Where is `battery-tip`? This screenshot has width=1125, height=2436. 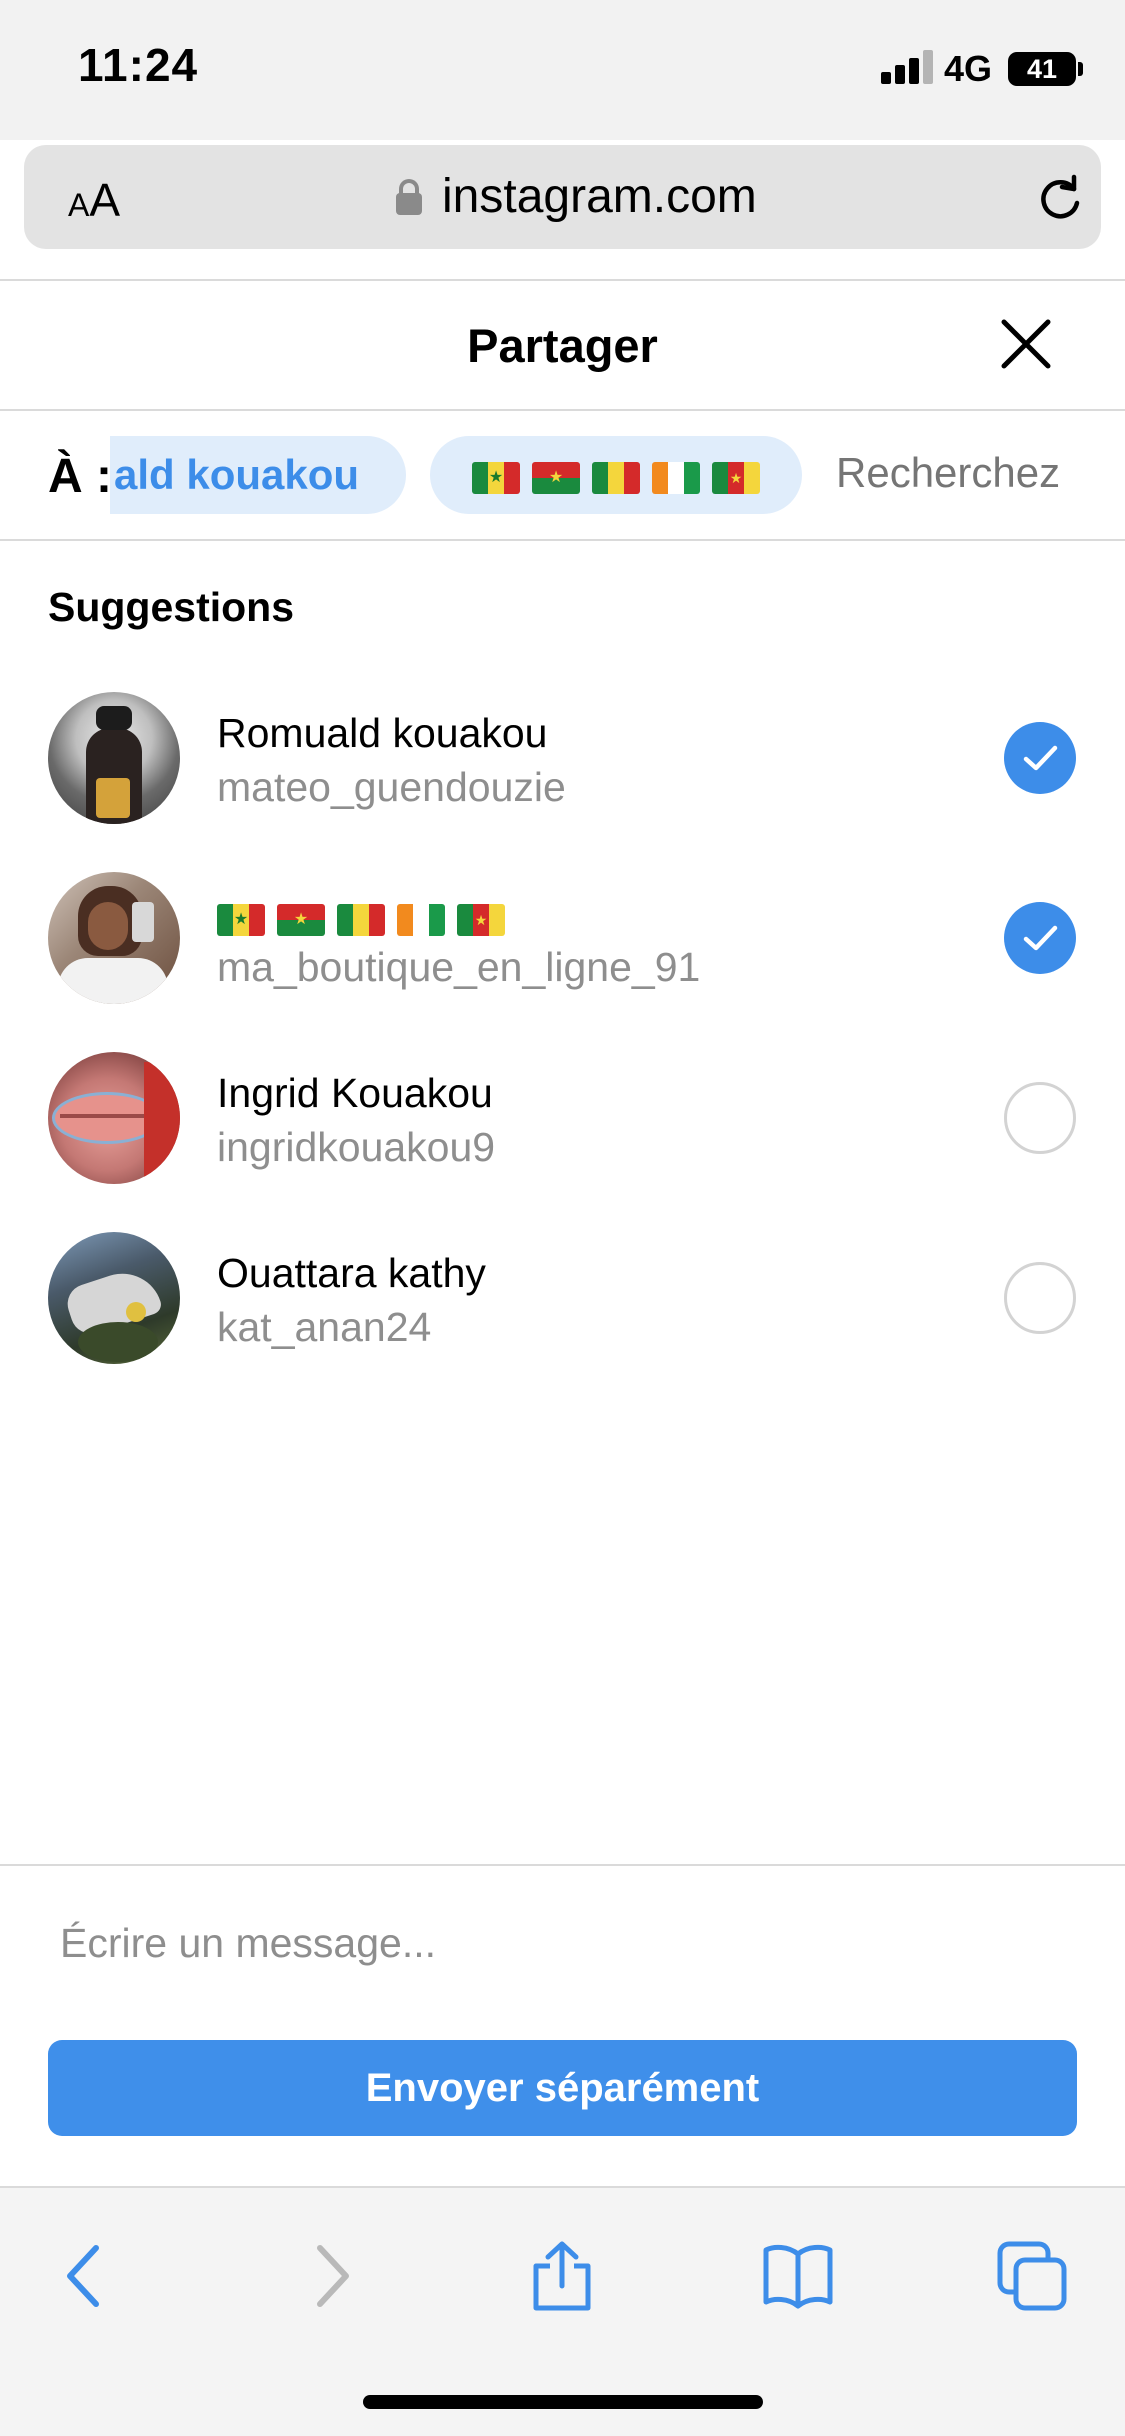
battery-tip is located at coordinates (1080, 69).